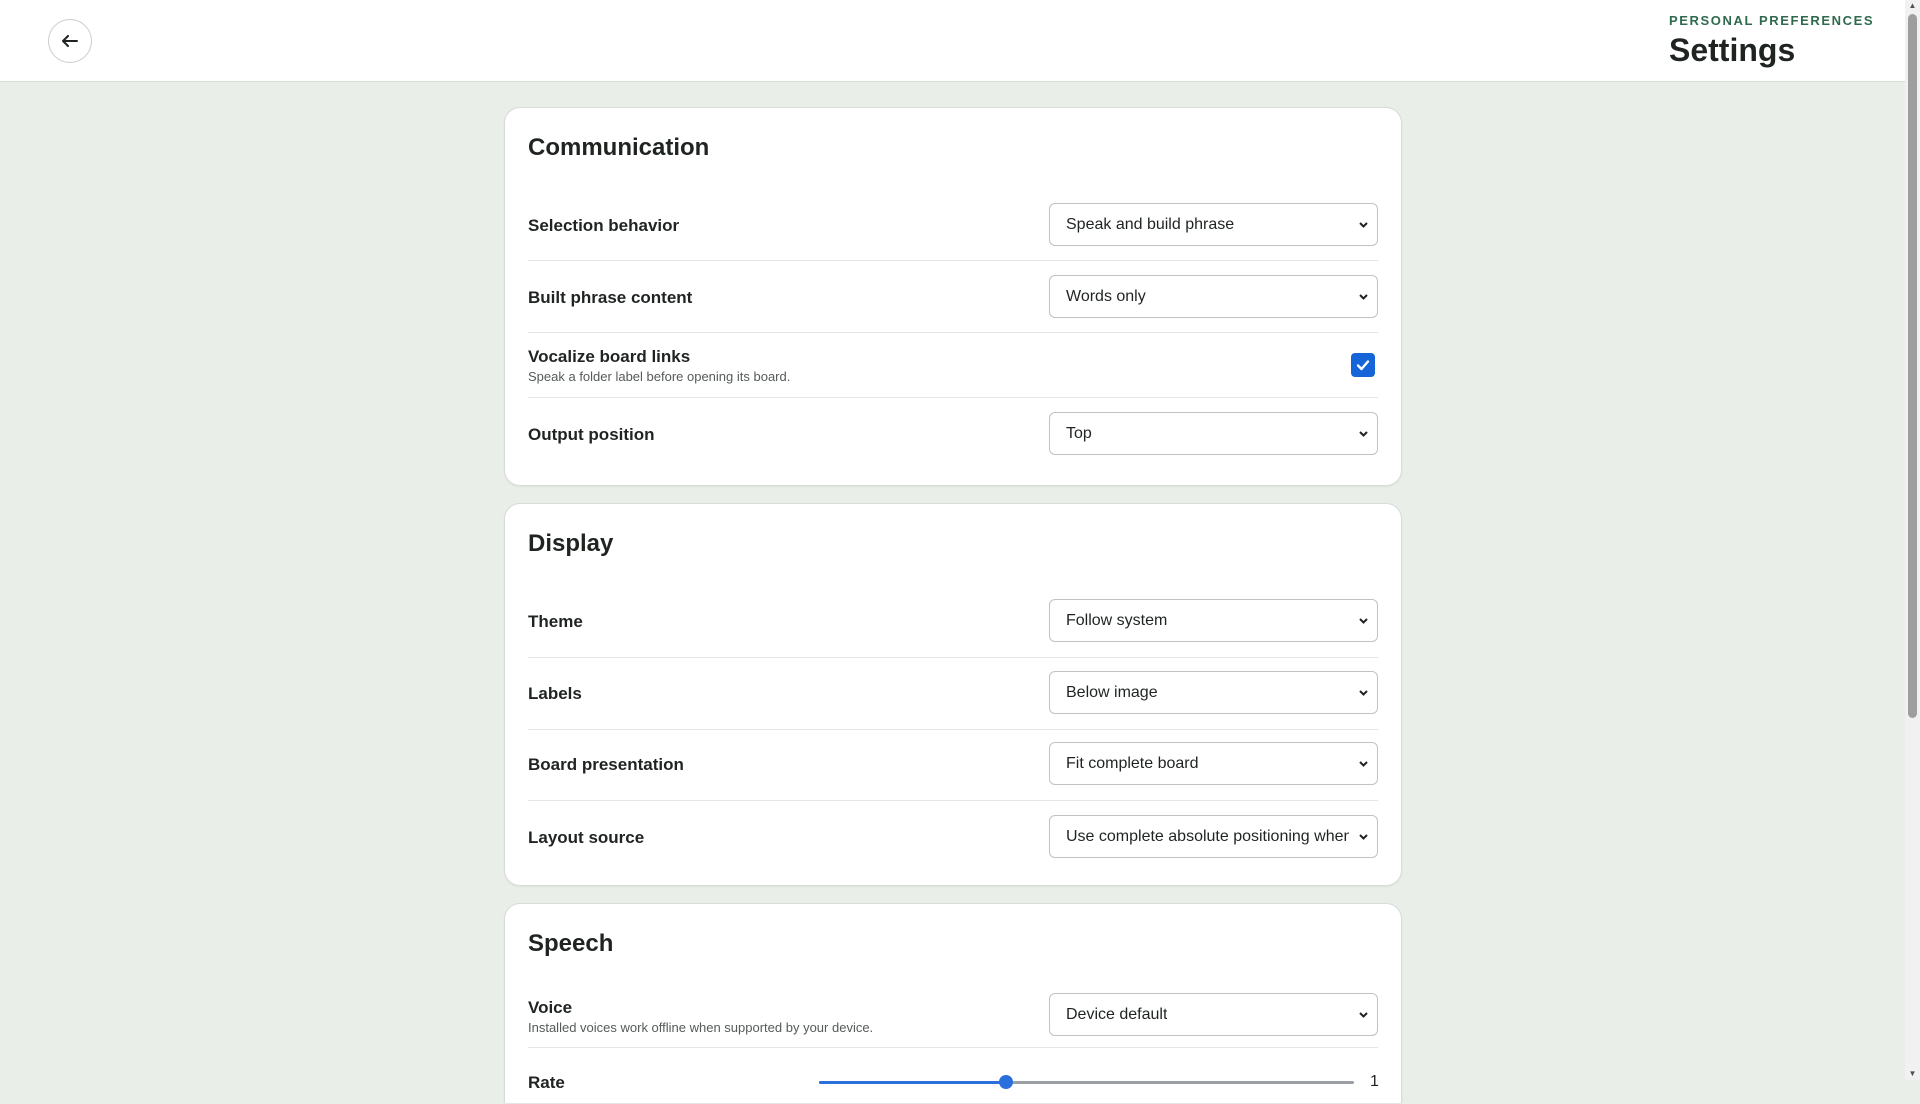 The image size is (1920, 1104). I want to click on selection-behavior-label: Selection behavior, so click(604, 225).